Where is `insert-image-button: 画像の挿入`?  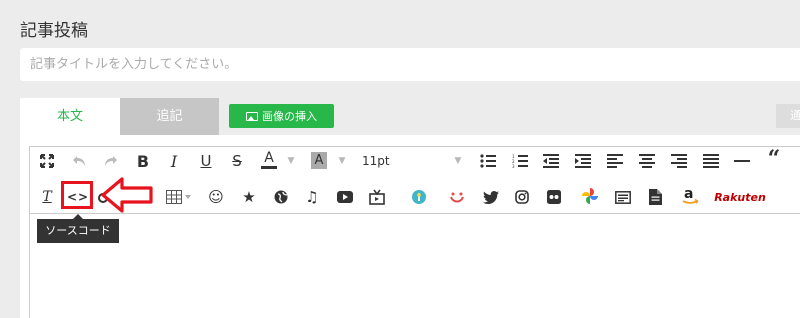 insert-image-button: 画像の挿入 is located at coordinates (281, 116).